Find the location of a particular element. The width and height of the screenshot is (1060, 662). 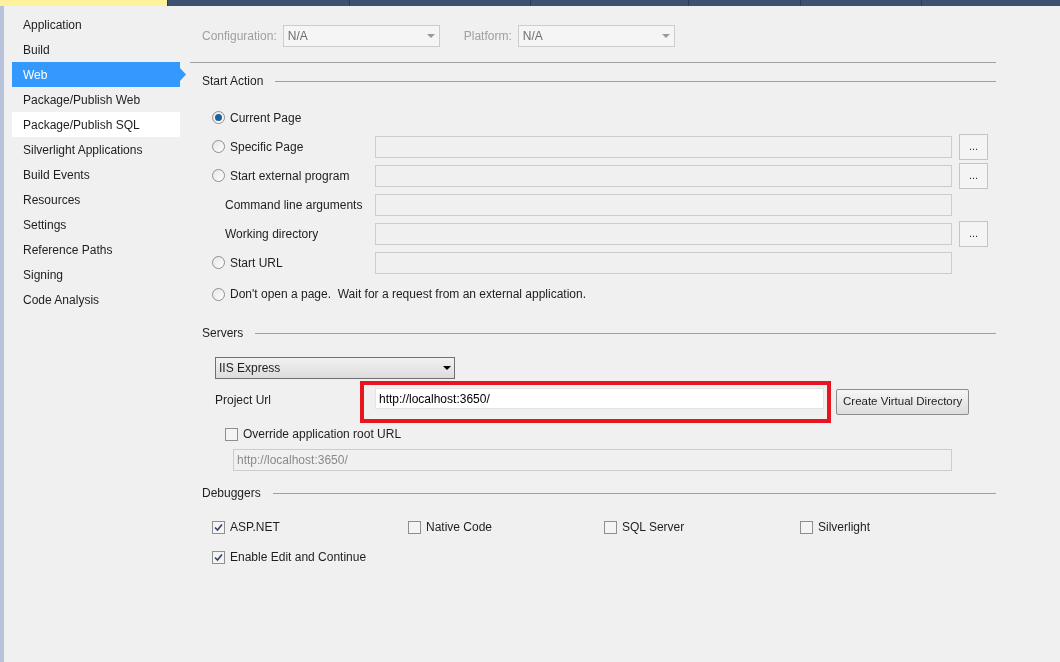

checkbox-label: Silverlight is located at coordinates (844, 527).